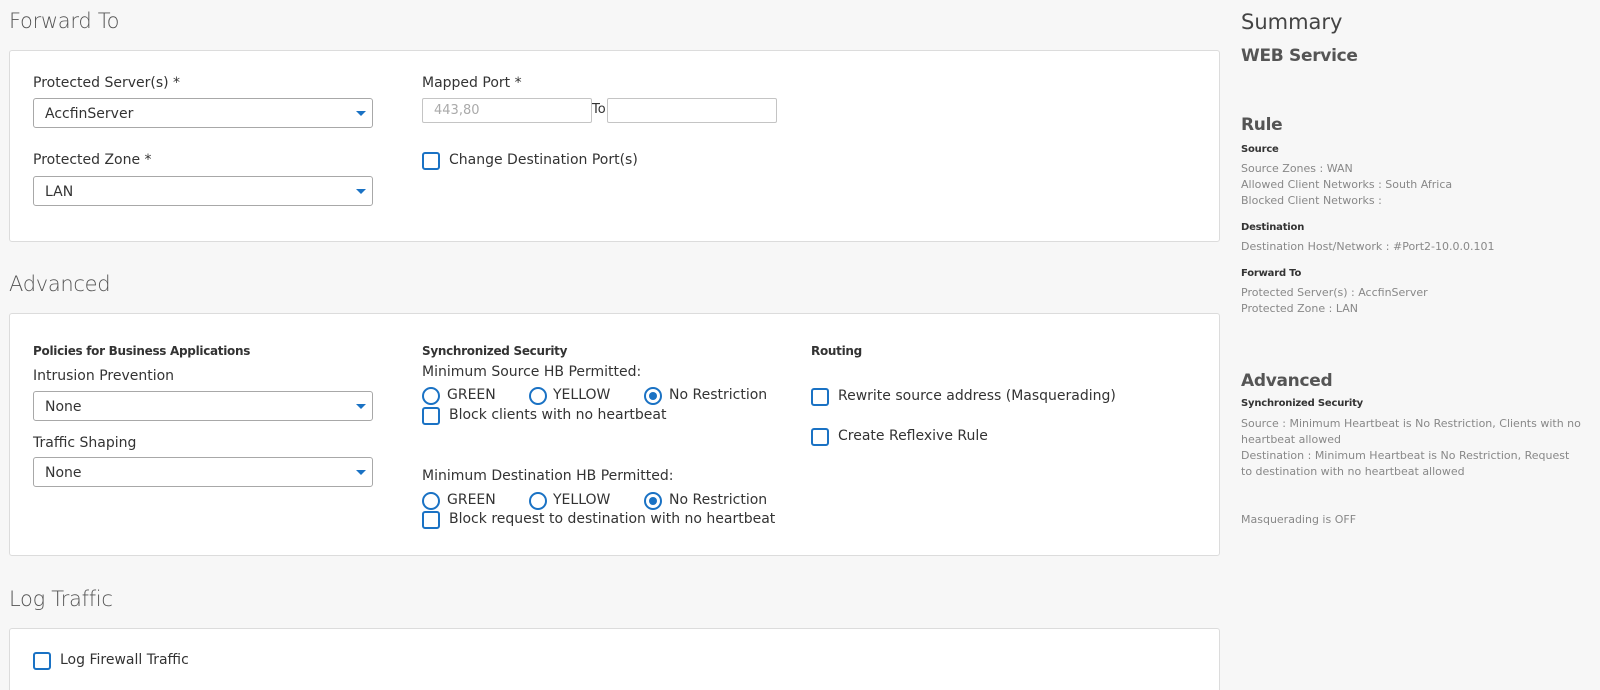  What do you see at coordinates (203, 472) in the screenshot?
I see `traffic-shaping-select: None` at bounding box center [203, 472].